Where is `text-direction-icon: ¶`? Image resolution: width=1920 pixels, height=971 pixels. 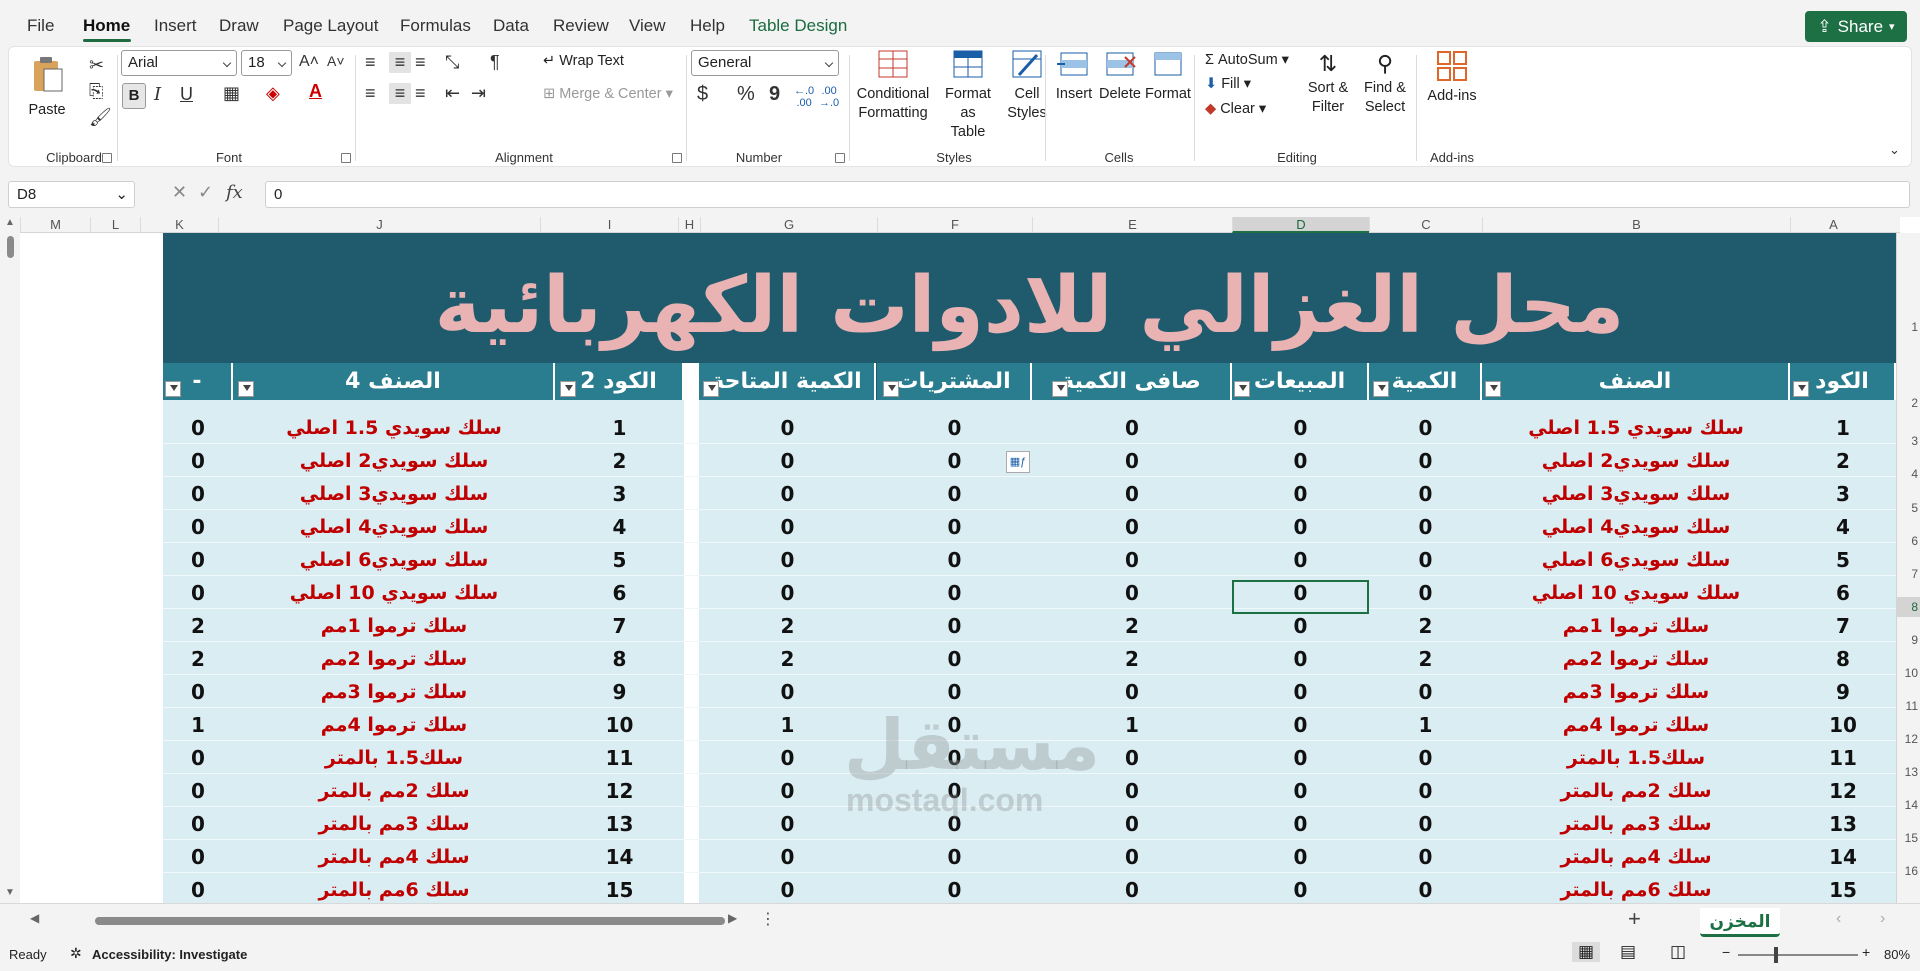 text-direction-icon: ¶ is located at coordinates (495, 62).